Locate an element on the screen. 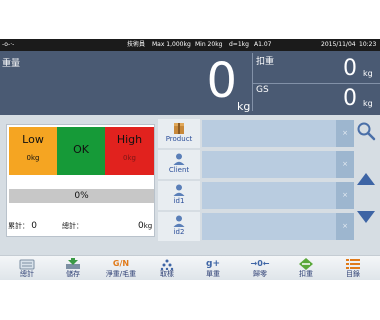  net-gross-label: 淨重/毛重 is located at coordinates (121, 274).